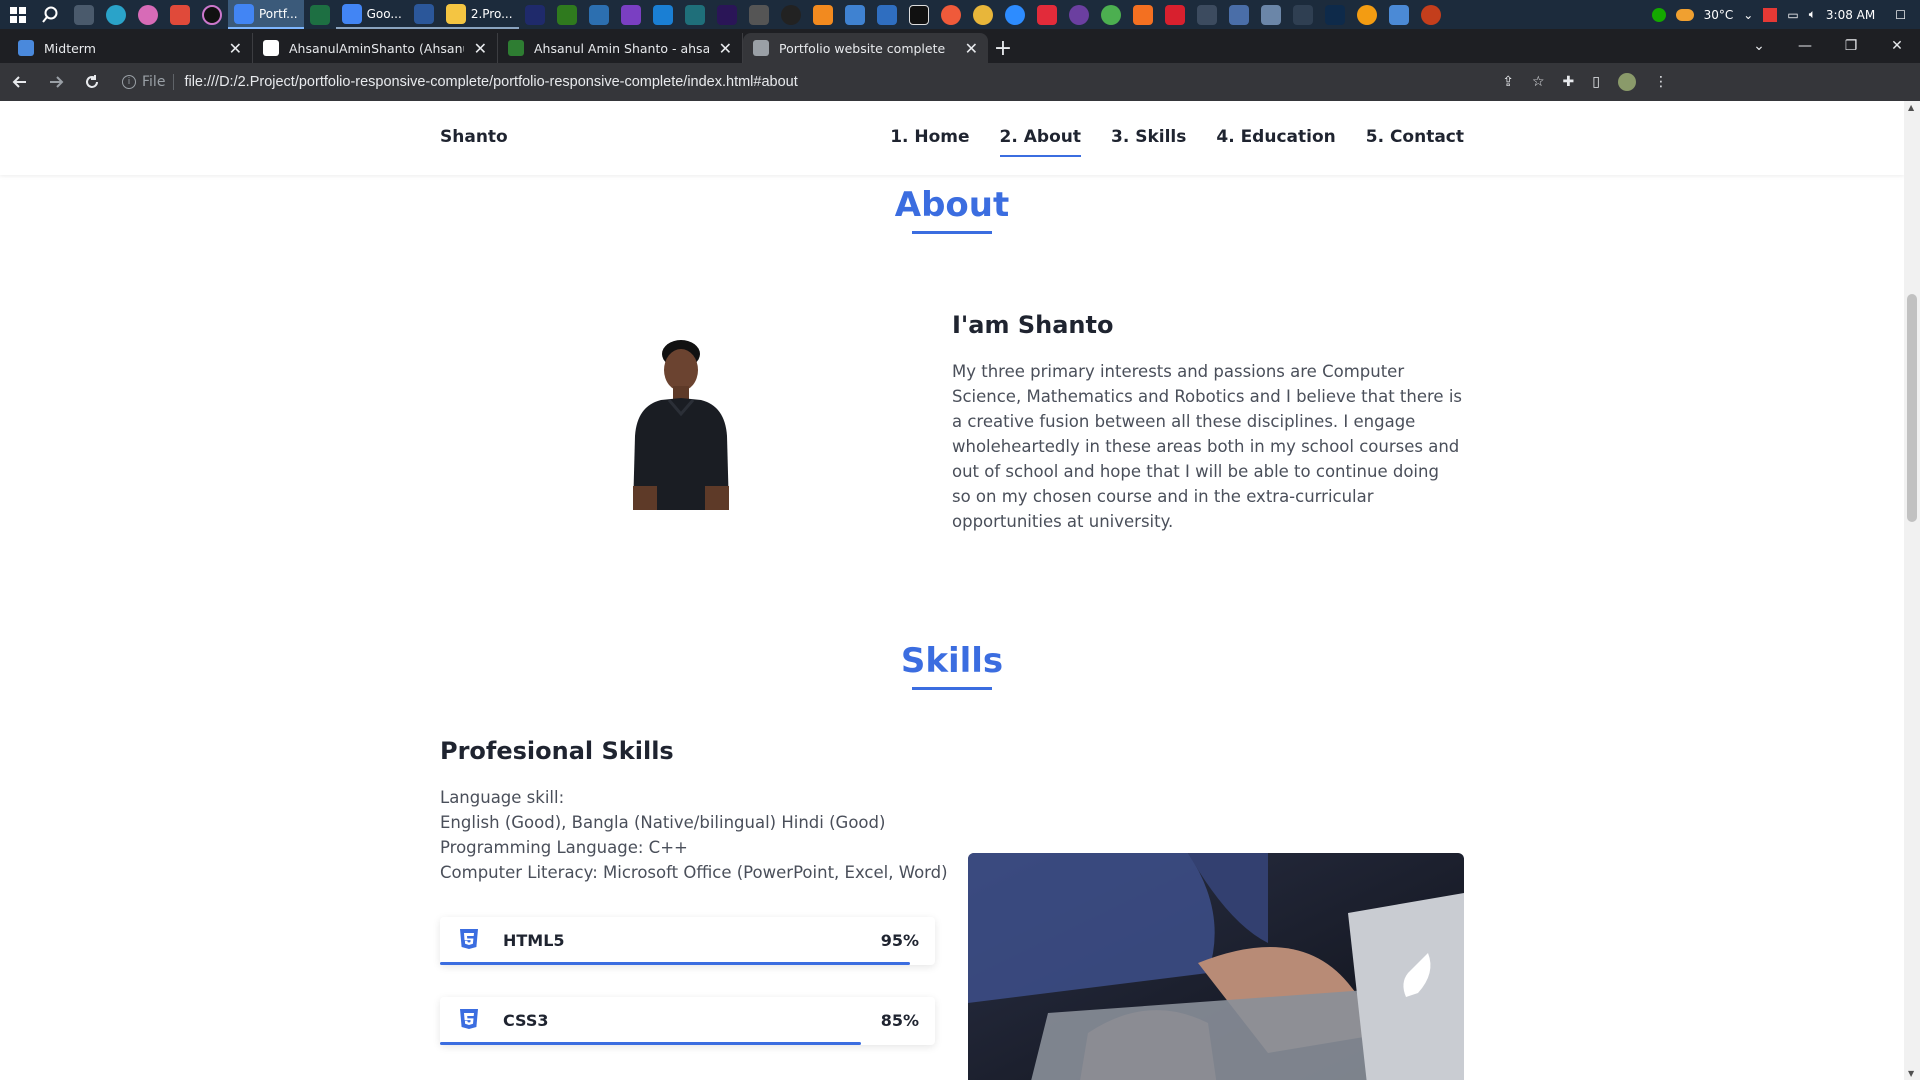  I want to click on nav-link: 1. Home, so click(929, 137).